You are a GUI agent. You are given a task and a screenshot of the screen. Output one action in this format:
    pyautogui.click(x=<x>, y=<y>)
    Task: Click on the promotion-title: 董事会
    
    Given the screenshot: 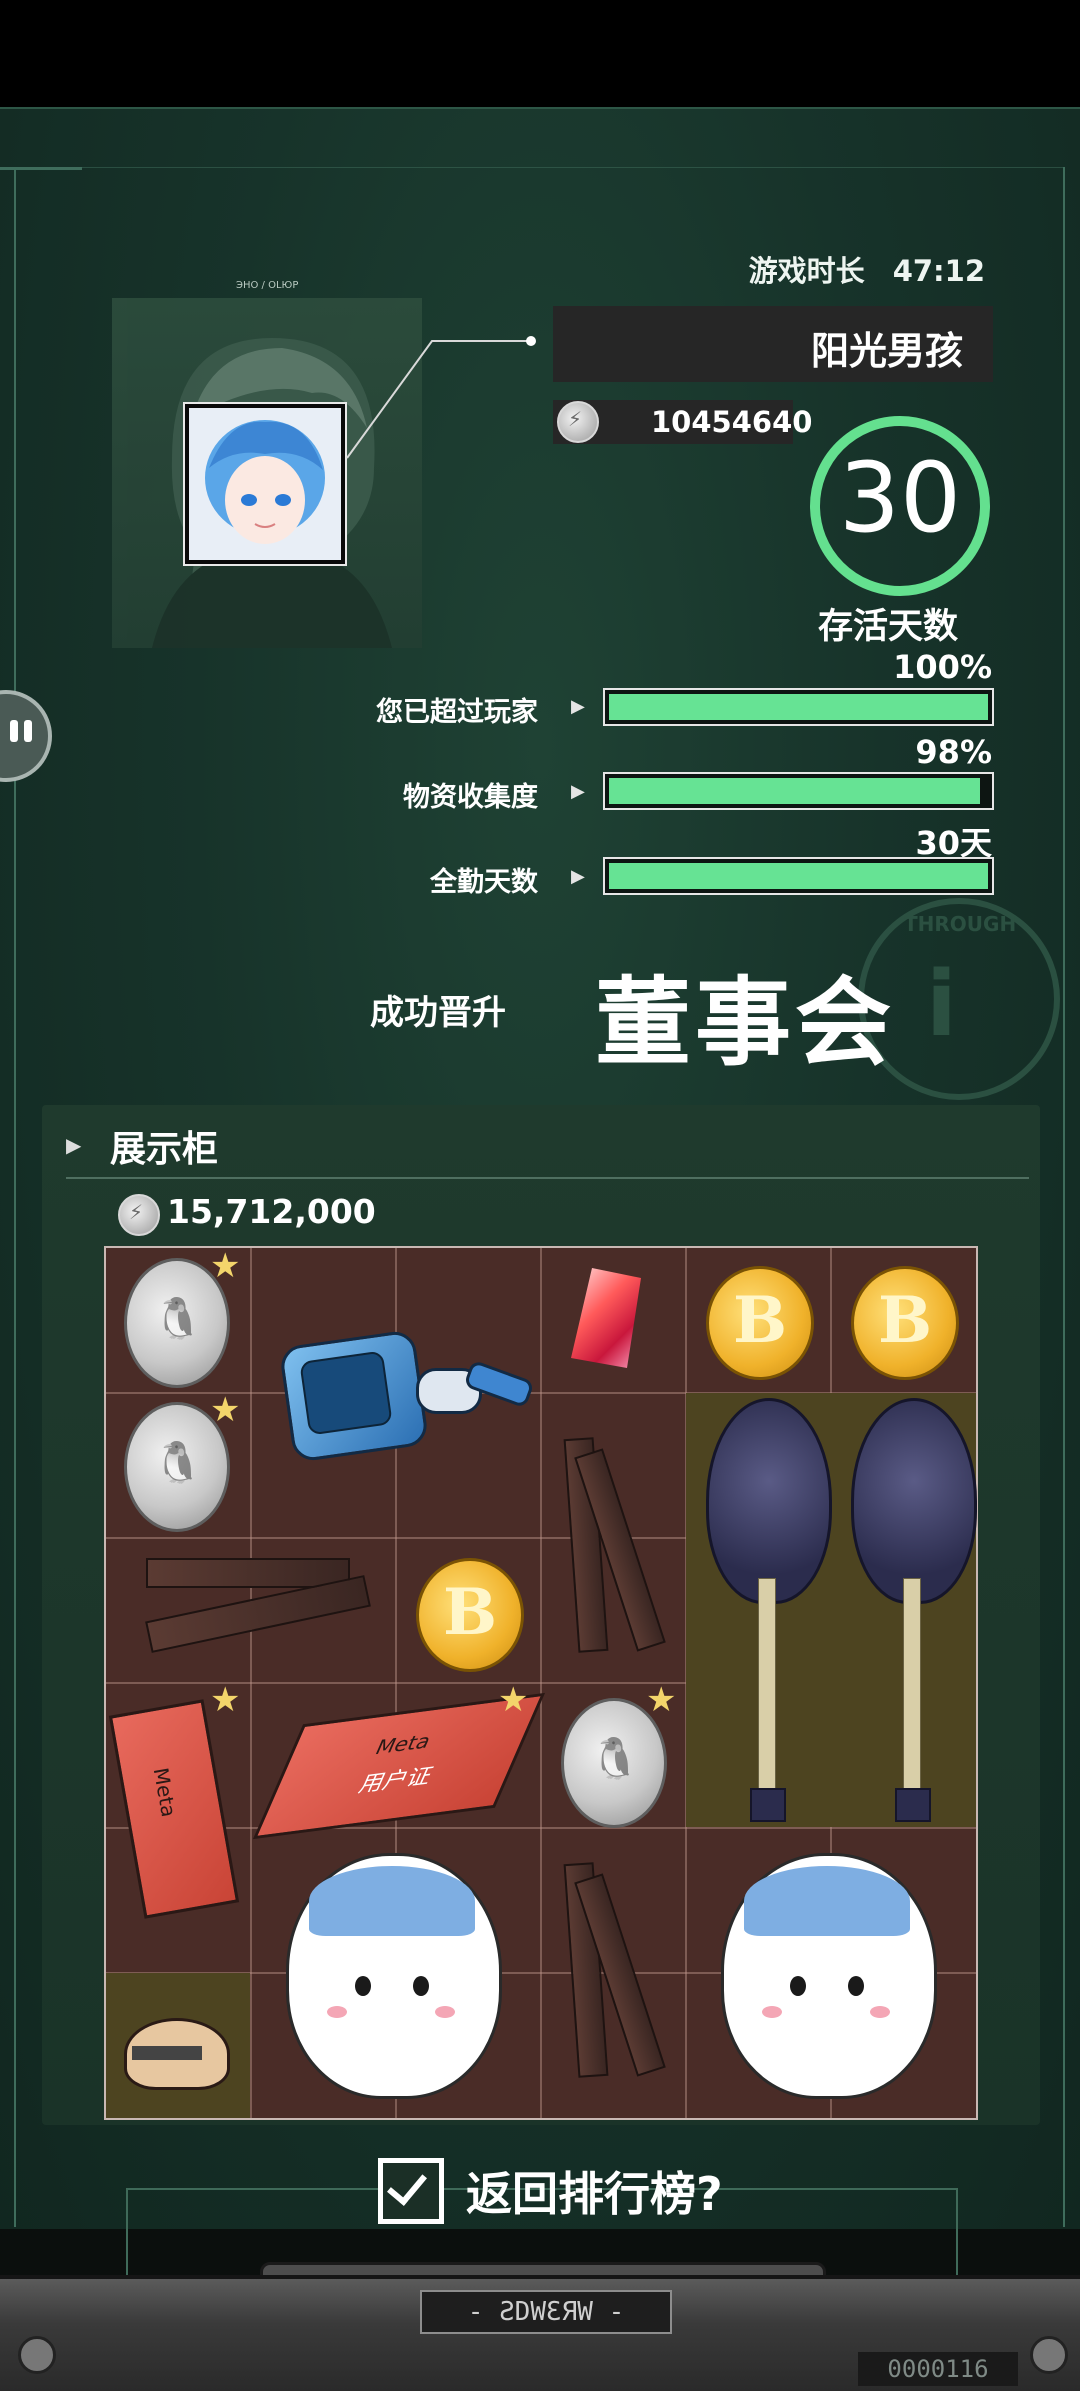 What is the action you would take?
    pyautogui.click(x=745, y=1023)
    